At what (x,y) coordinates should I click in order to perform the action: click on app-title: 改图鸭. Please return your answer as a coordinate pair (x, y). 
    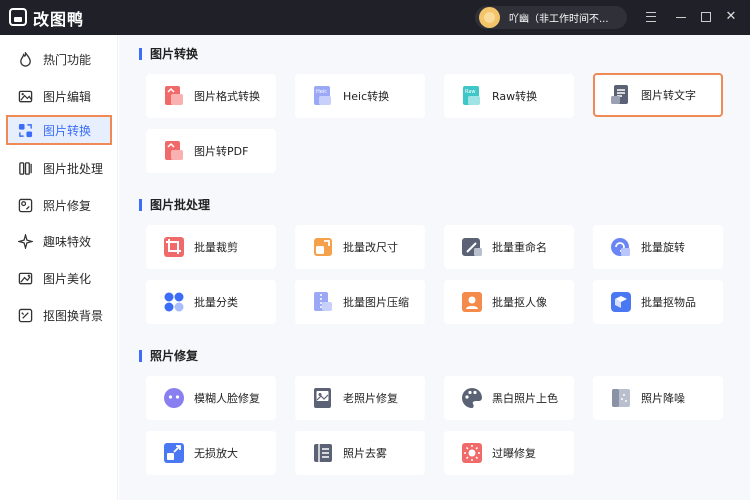
    Looking at the image, I should click on (59, 19).